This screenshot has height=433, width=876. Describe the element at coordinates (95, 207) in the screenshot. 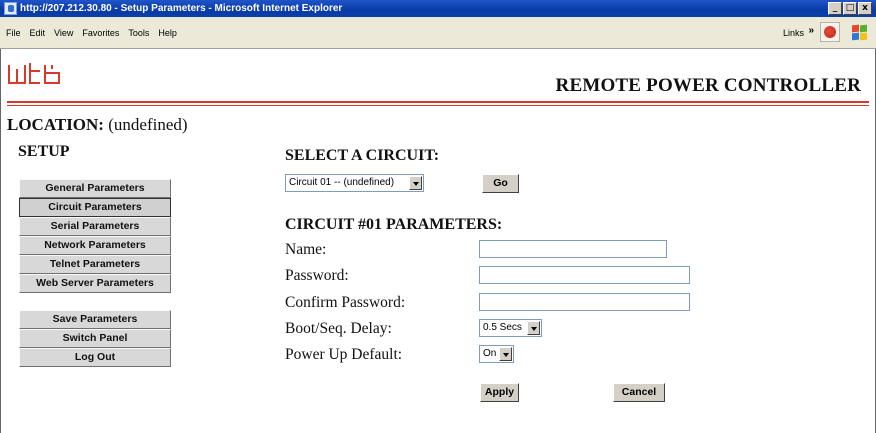

I see `circuit-parameters-button: Circuit Parameters` at that location.